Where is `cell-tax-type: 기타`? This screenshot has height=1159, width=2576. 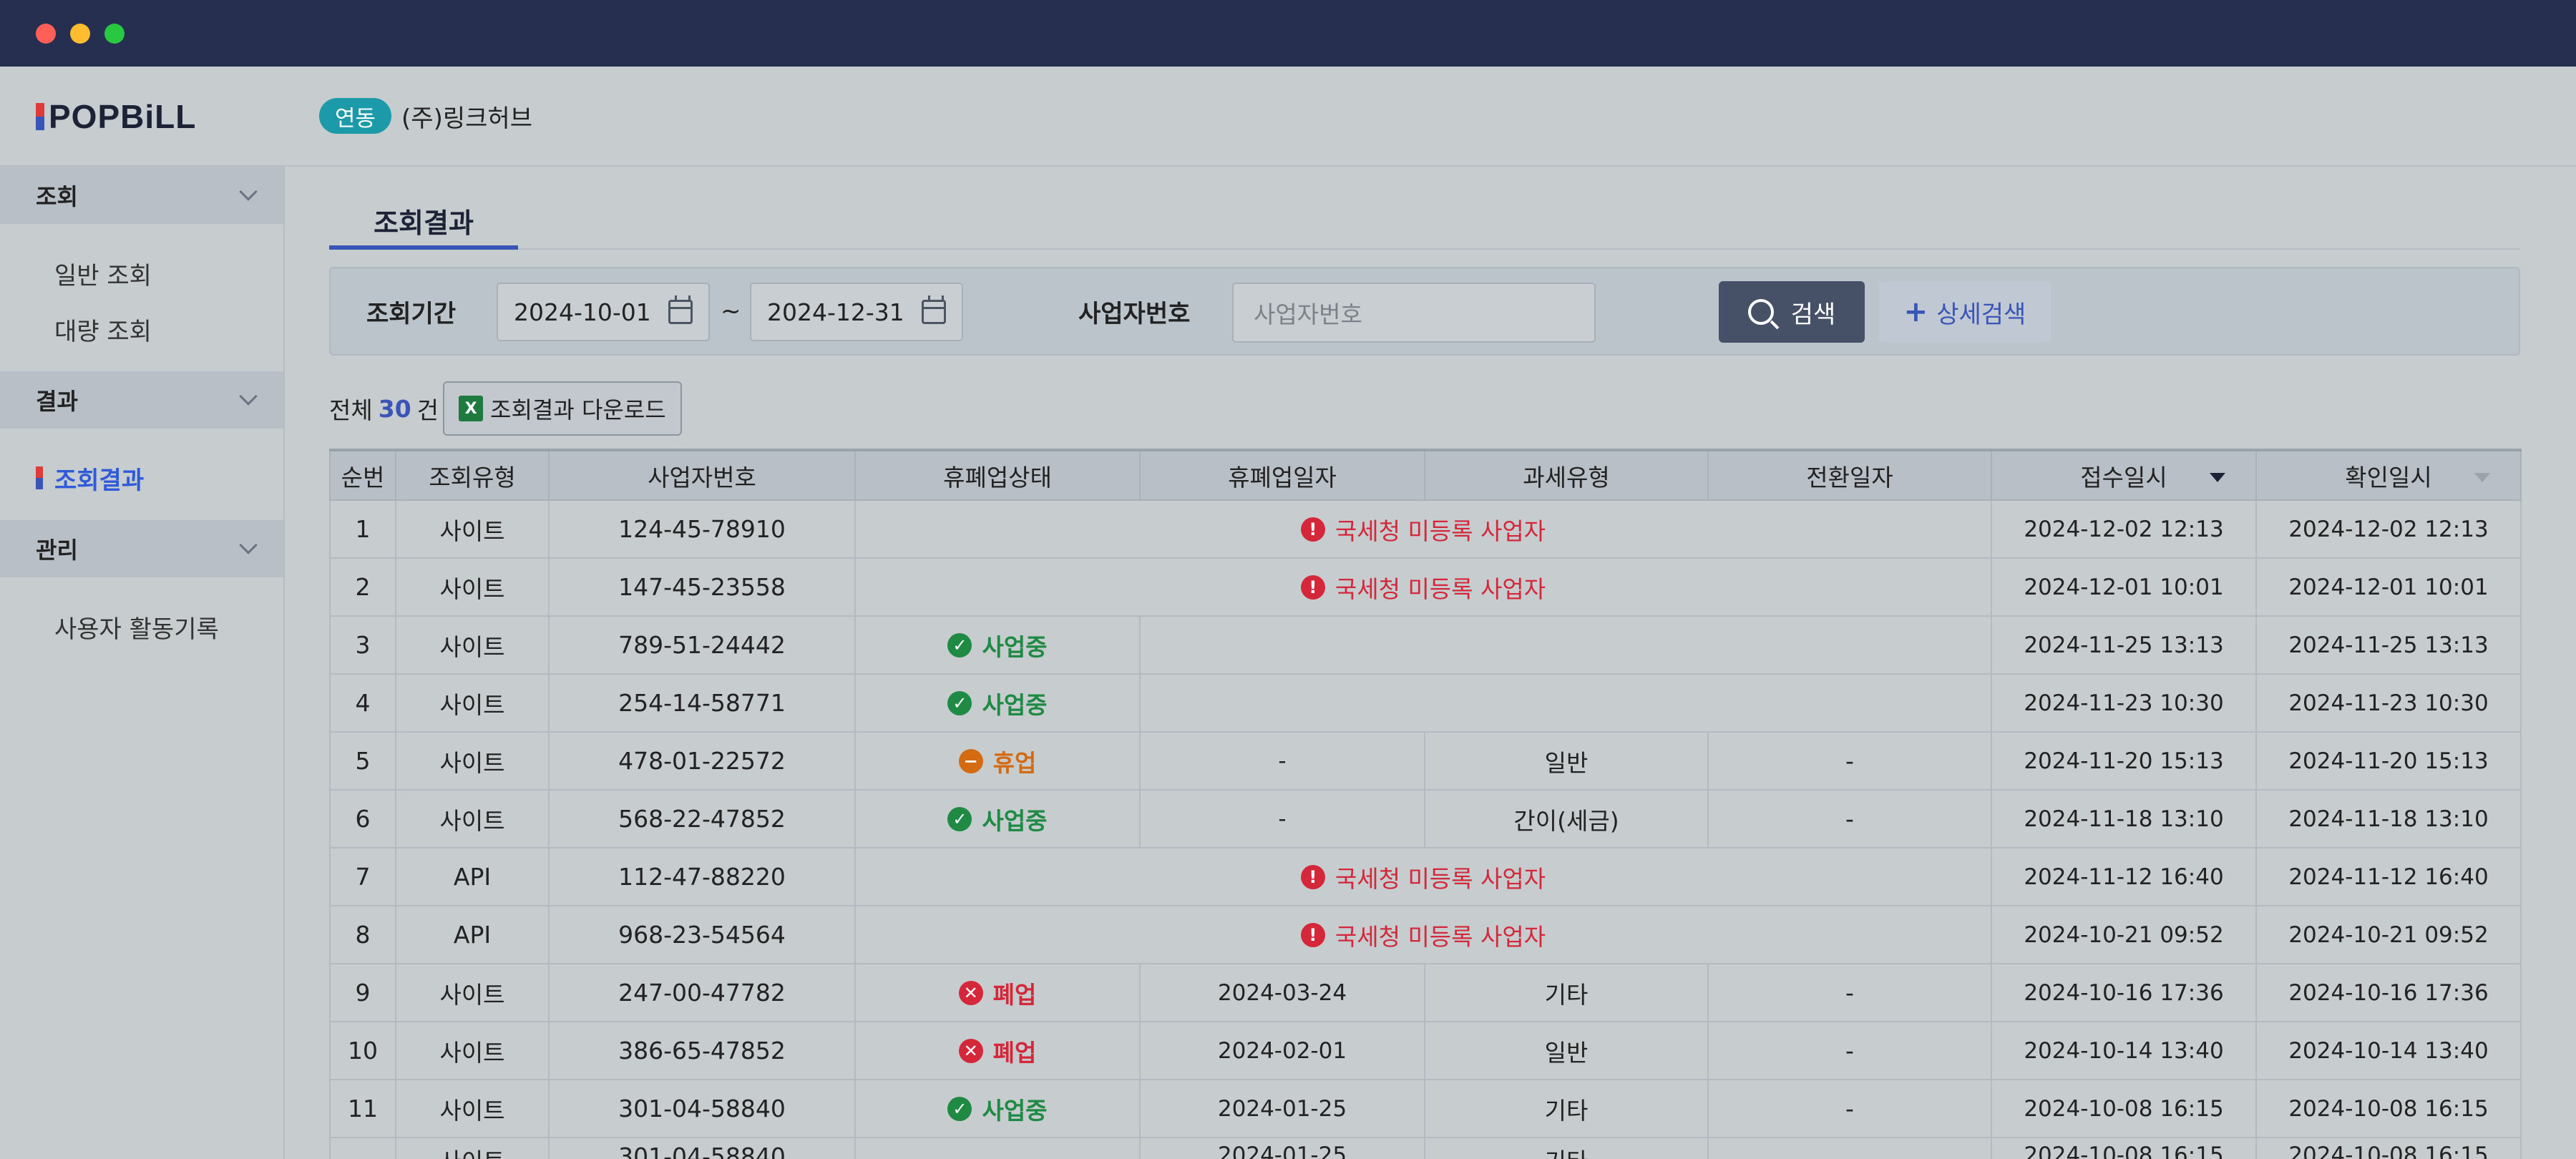 cell-tax-type: 기타 is located at coordinates (1567, 992).